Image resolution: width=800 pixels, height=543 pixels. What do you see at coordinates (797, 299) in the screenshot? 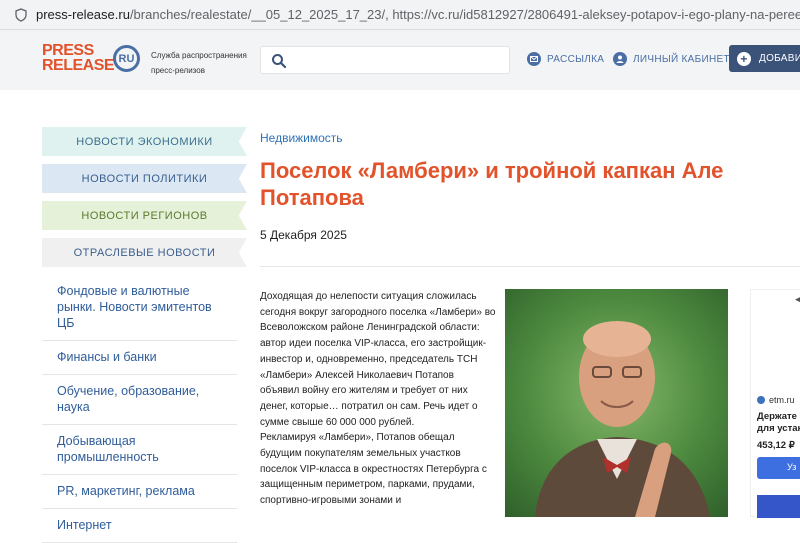
I see `ad-arrow-icon: ◀` at bounding box center [797, 299].